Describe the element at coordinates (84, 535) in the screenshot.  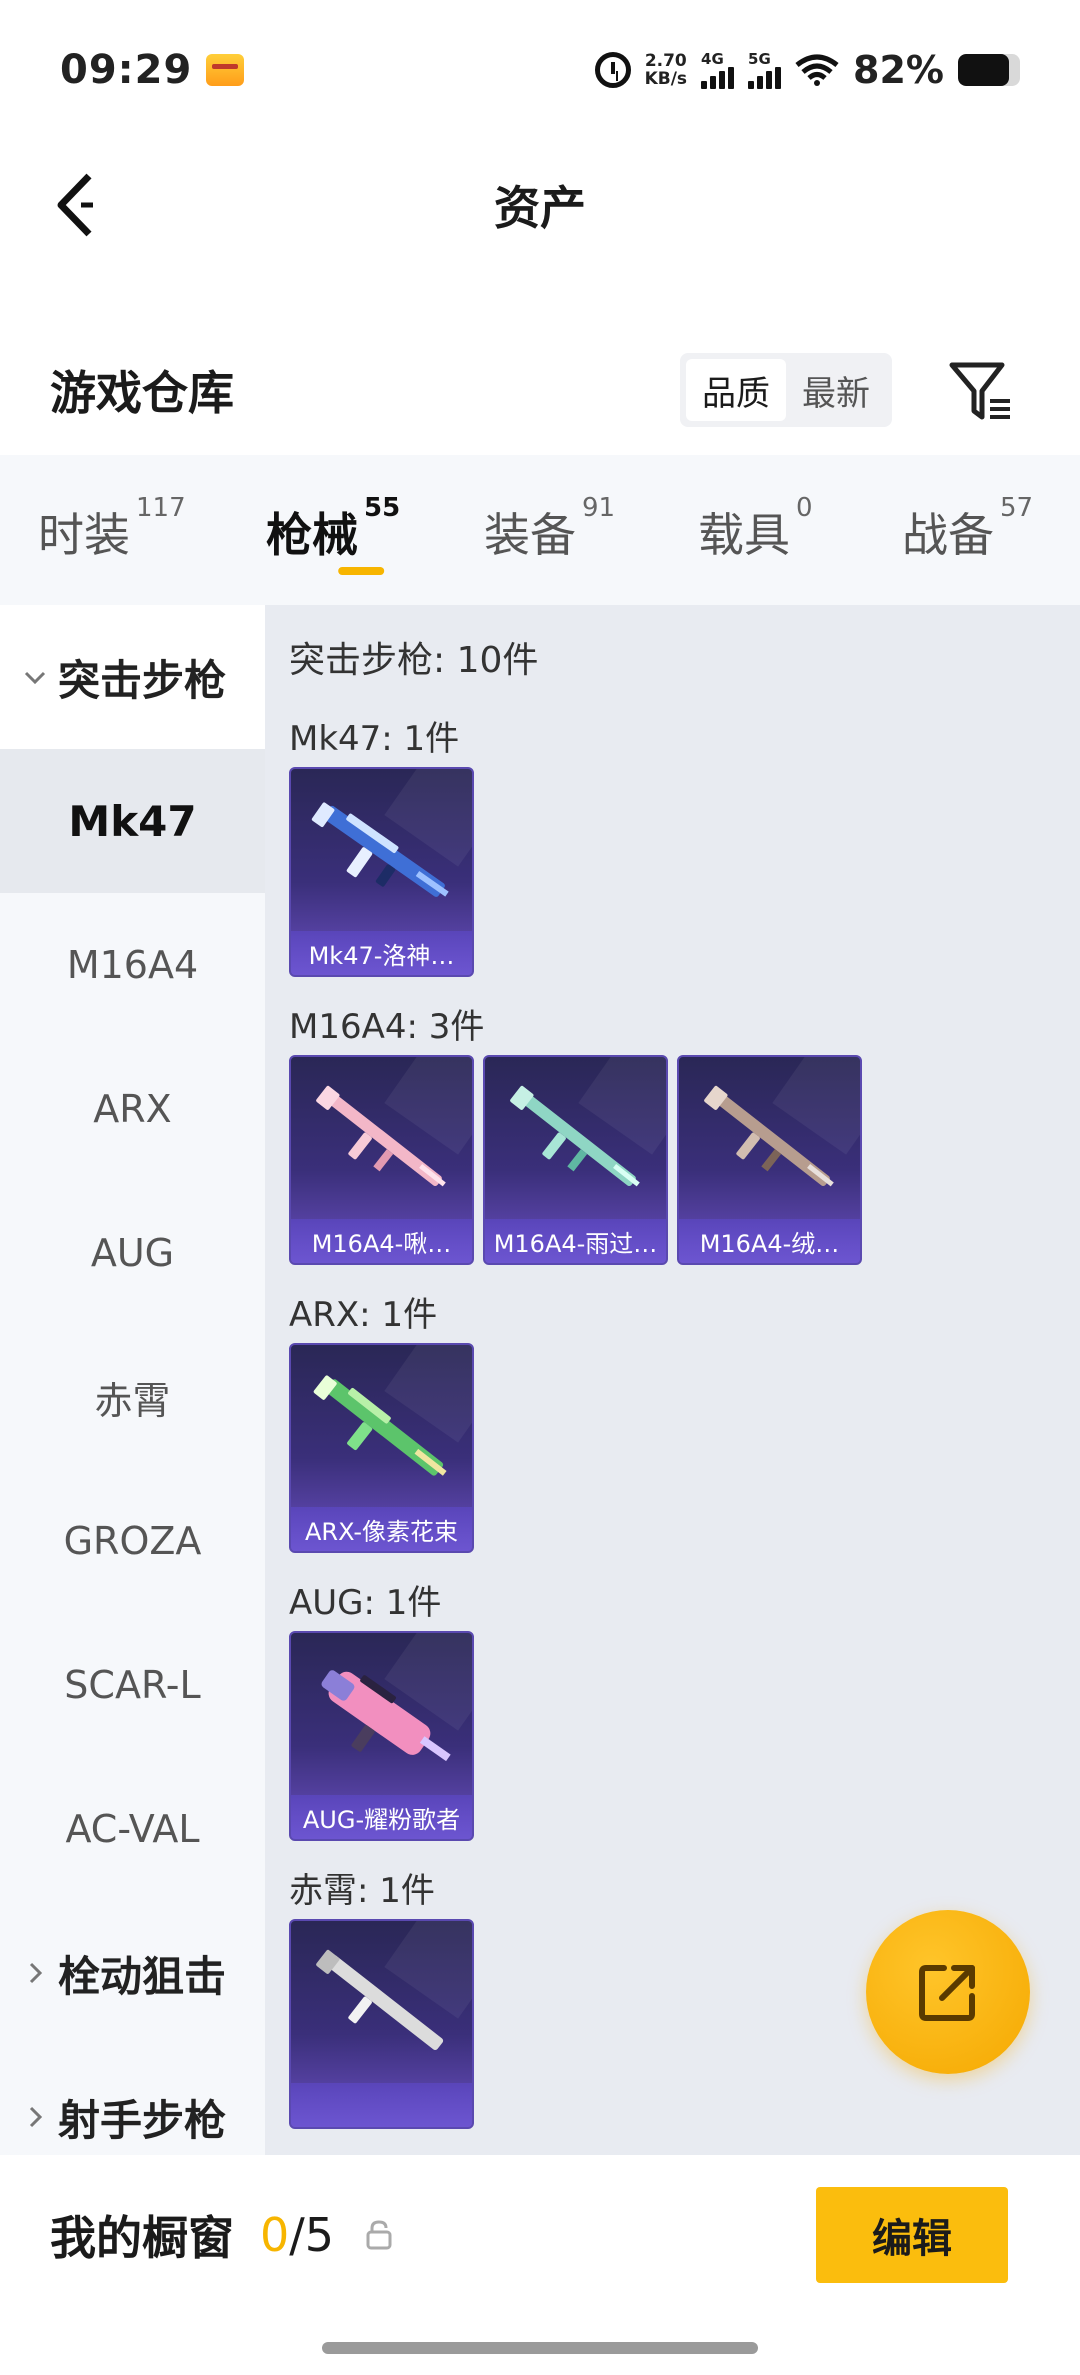
I see `tab-label: 时装` at that location.